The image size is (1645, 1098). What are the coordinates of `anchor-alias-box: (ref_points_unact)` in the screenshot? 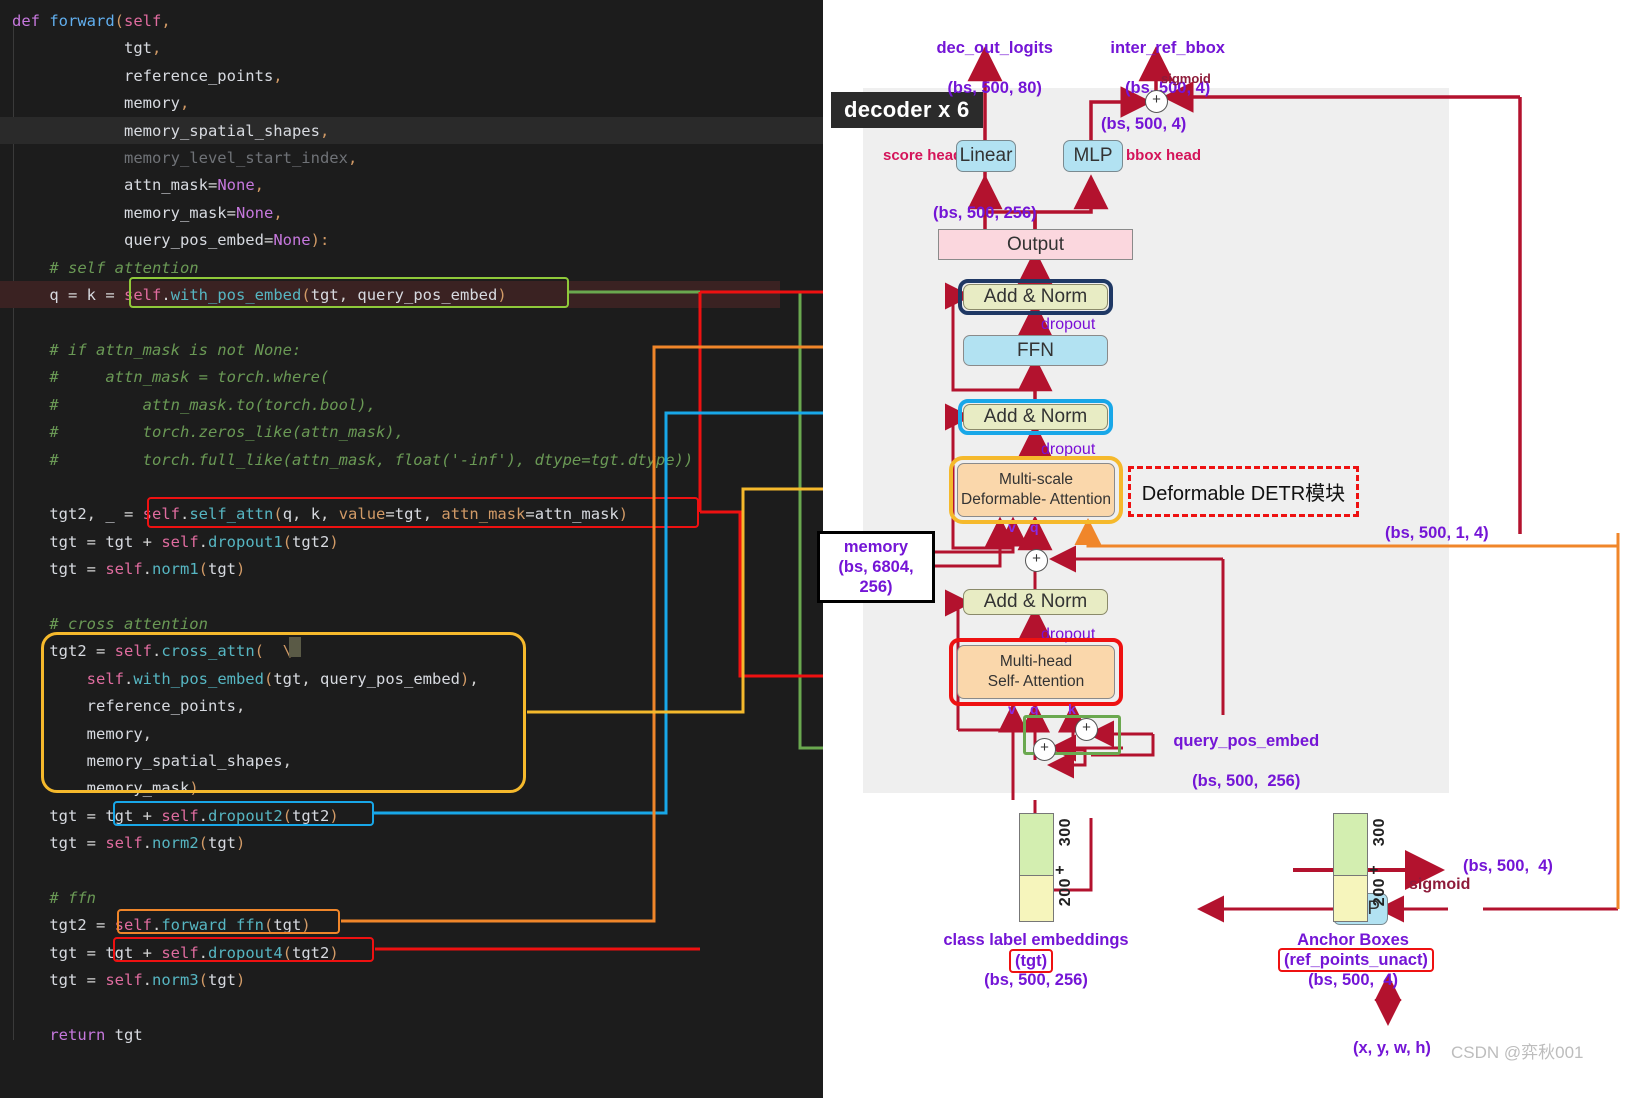 It's located at (1356, 960).